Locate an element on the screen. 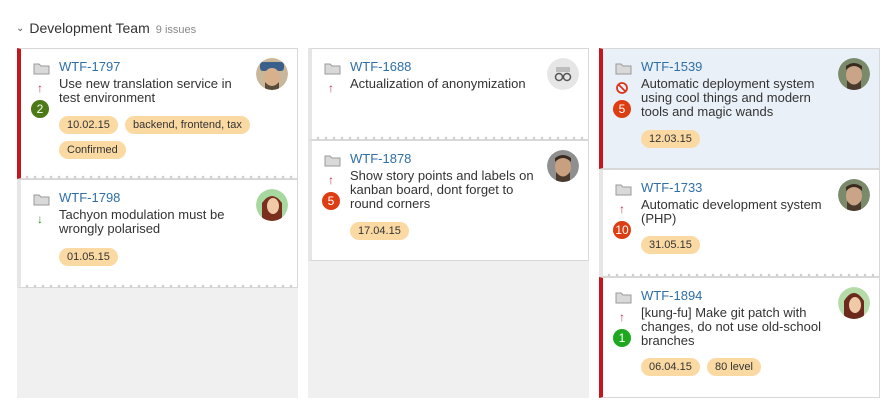 Image resolution: width=889 pixels, height=409 pixels. issue-key-link: WTF-1894 is located at coordinates (671, 295).